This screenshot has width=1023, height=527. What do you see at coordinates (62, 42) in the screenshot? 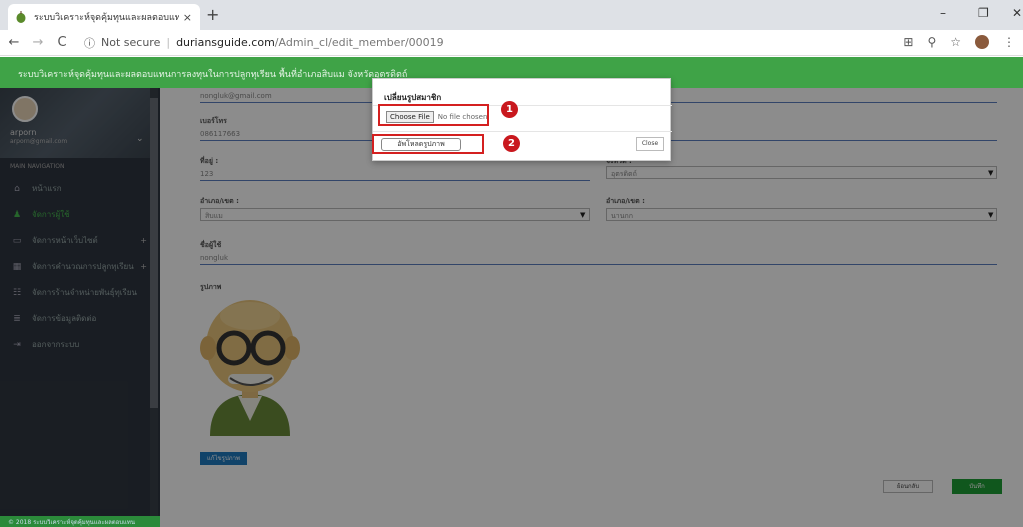
I see `reload-icon: C` at bounding box center [62, 42].